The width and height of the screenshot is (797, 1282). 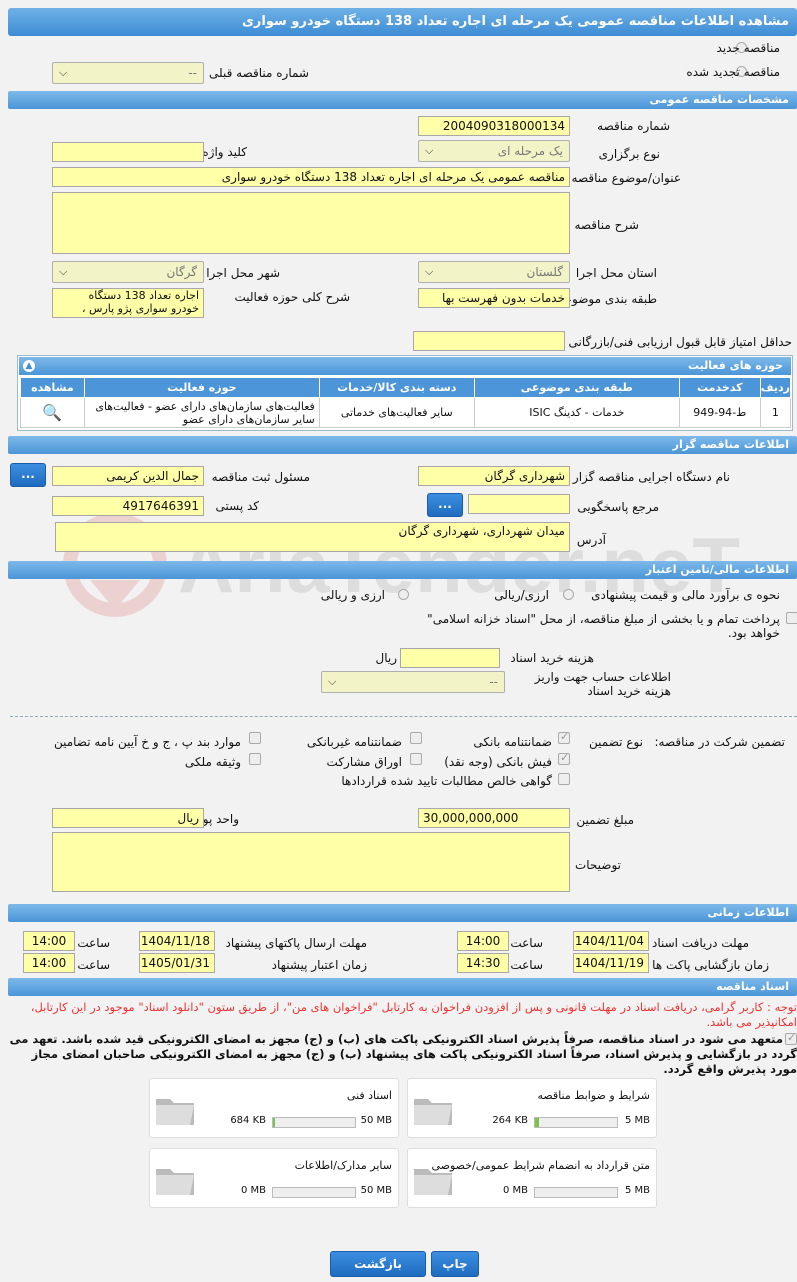 What do you see at coordinates (402, 445) in the screenshot?
I see `section-organizer: اطلاعات مناقصه گزار` at bounding box center [402, 445].